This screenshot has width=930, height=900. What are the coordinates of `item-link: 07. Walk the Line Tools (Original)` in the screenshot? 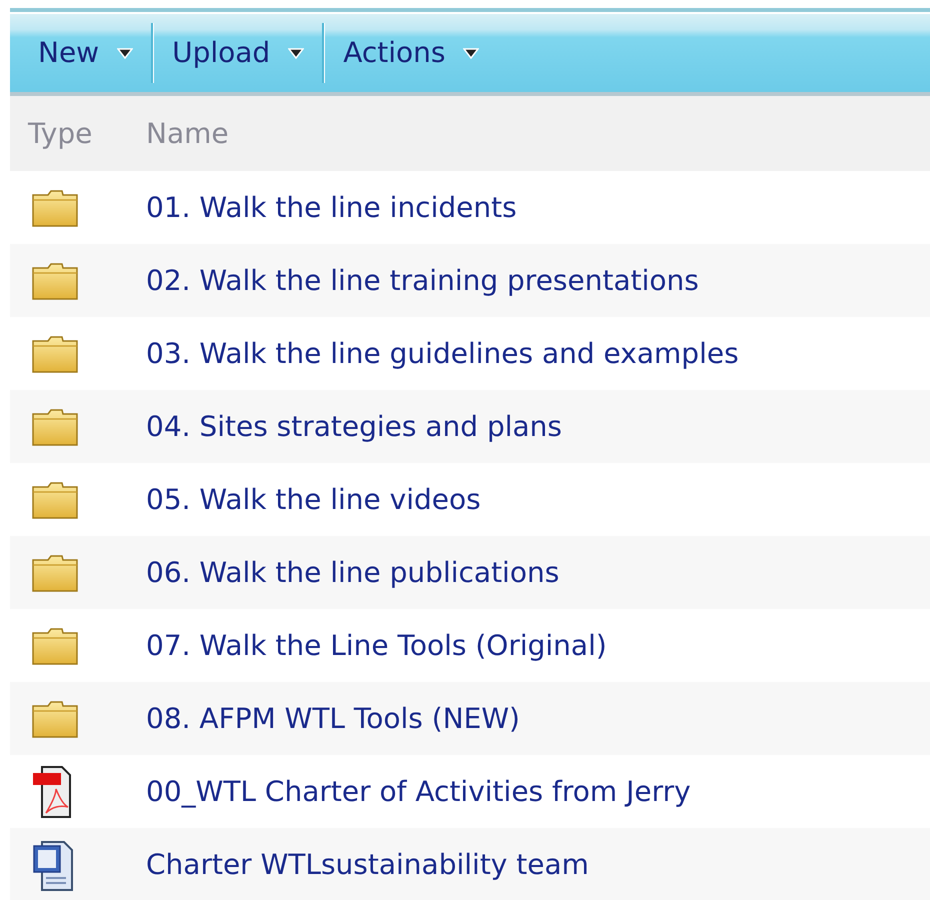 It's located at (376, 645).